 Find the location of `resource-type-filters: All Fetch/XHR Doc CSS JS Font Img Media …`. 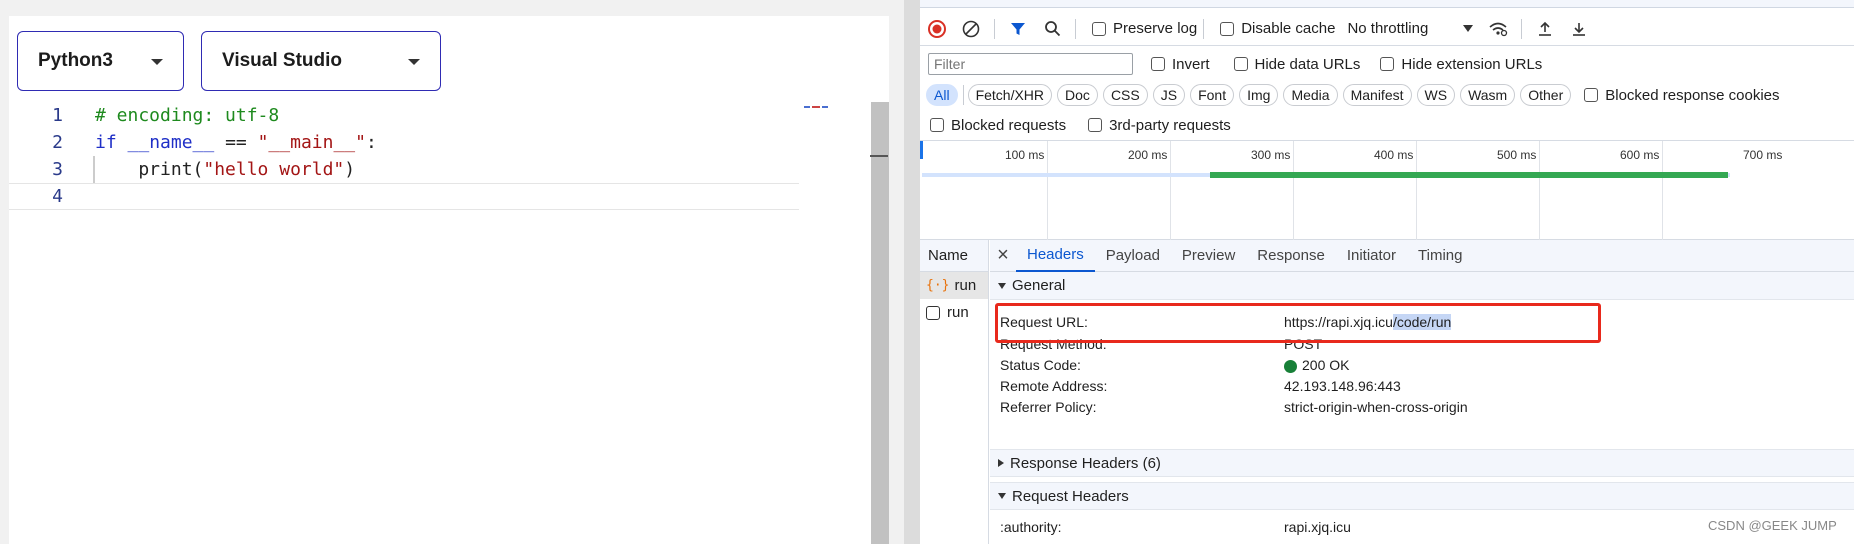

resource-type-filters: All Fetch/XHR Doc CSS JS Font Img Media … is located at coordinates (1387, 95).